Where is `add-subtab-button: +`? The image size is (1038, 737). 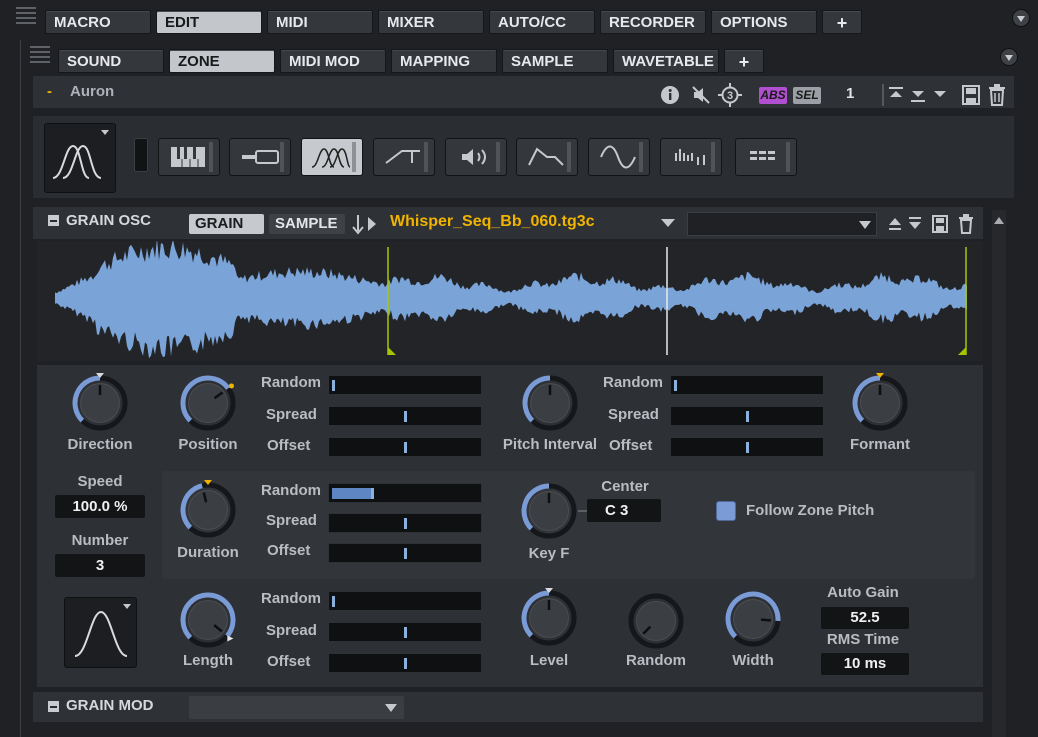
add-subtab-button: + is located at coordinates (744, 61).